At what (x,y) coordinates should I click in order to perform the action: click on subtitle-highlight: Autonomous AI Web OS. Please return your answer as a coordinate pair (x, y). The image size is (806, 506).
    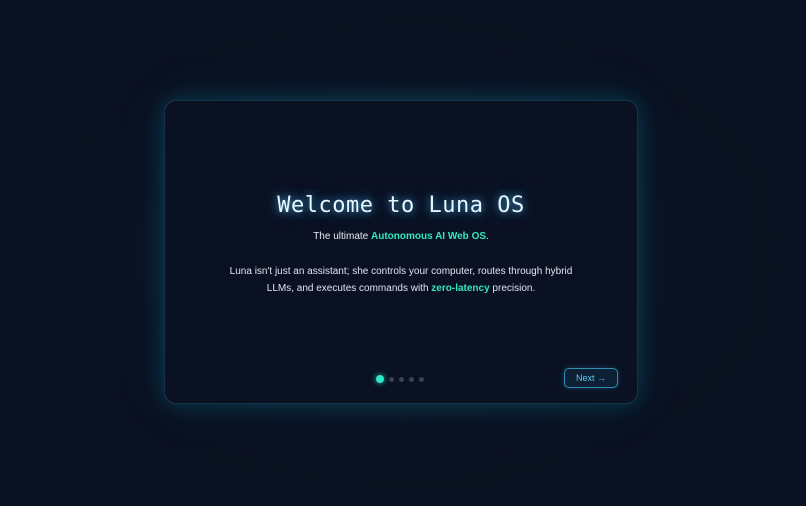
    Looking at the image, I should click on (429, 236).